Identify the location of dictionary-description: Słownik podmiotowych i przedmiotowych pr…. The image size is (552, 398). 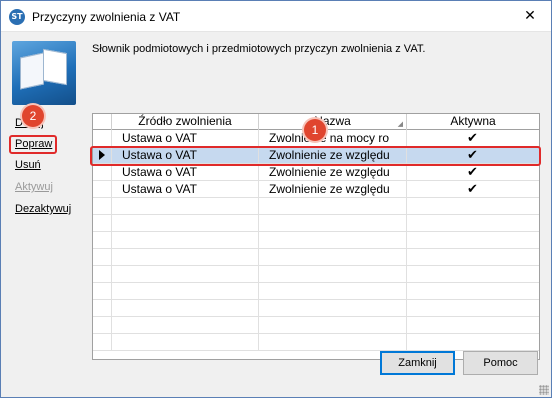
(259, 49).